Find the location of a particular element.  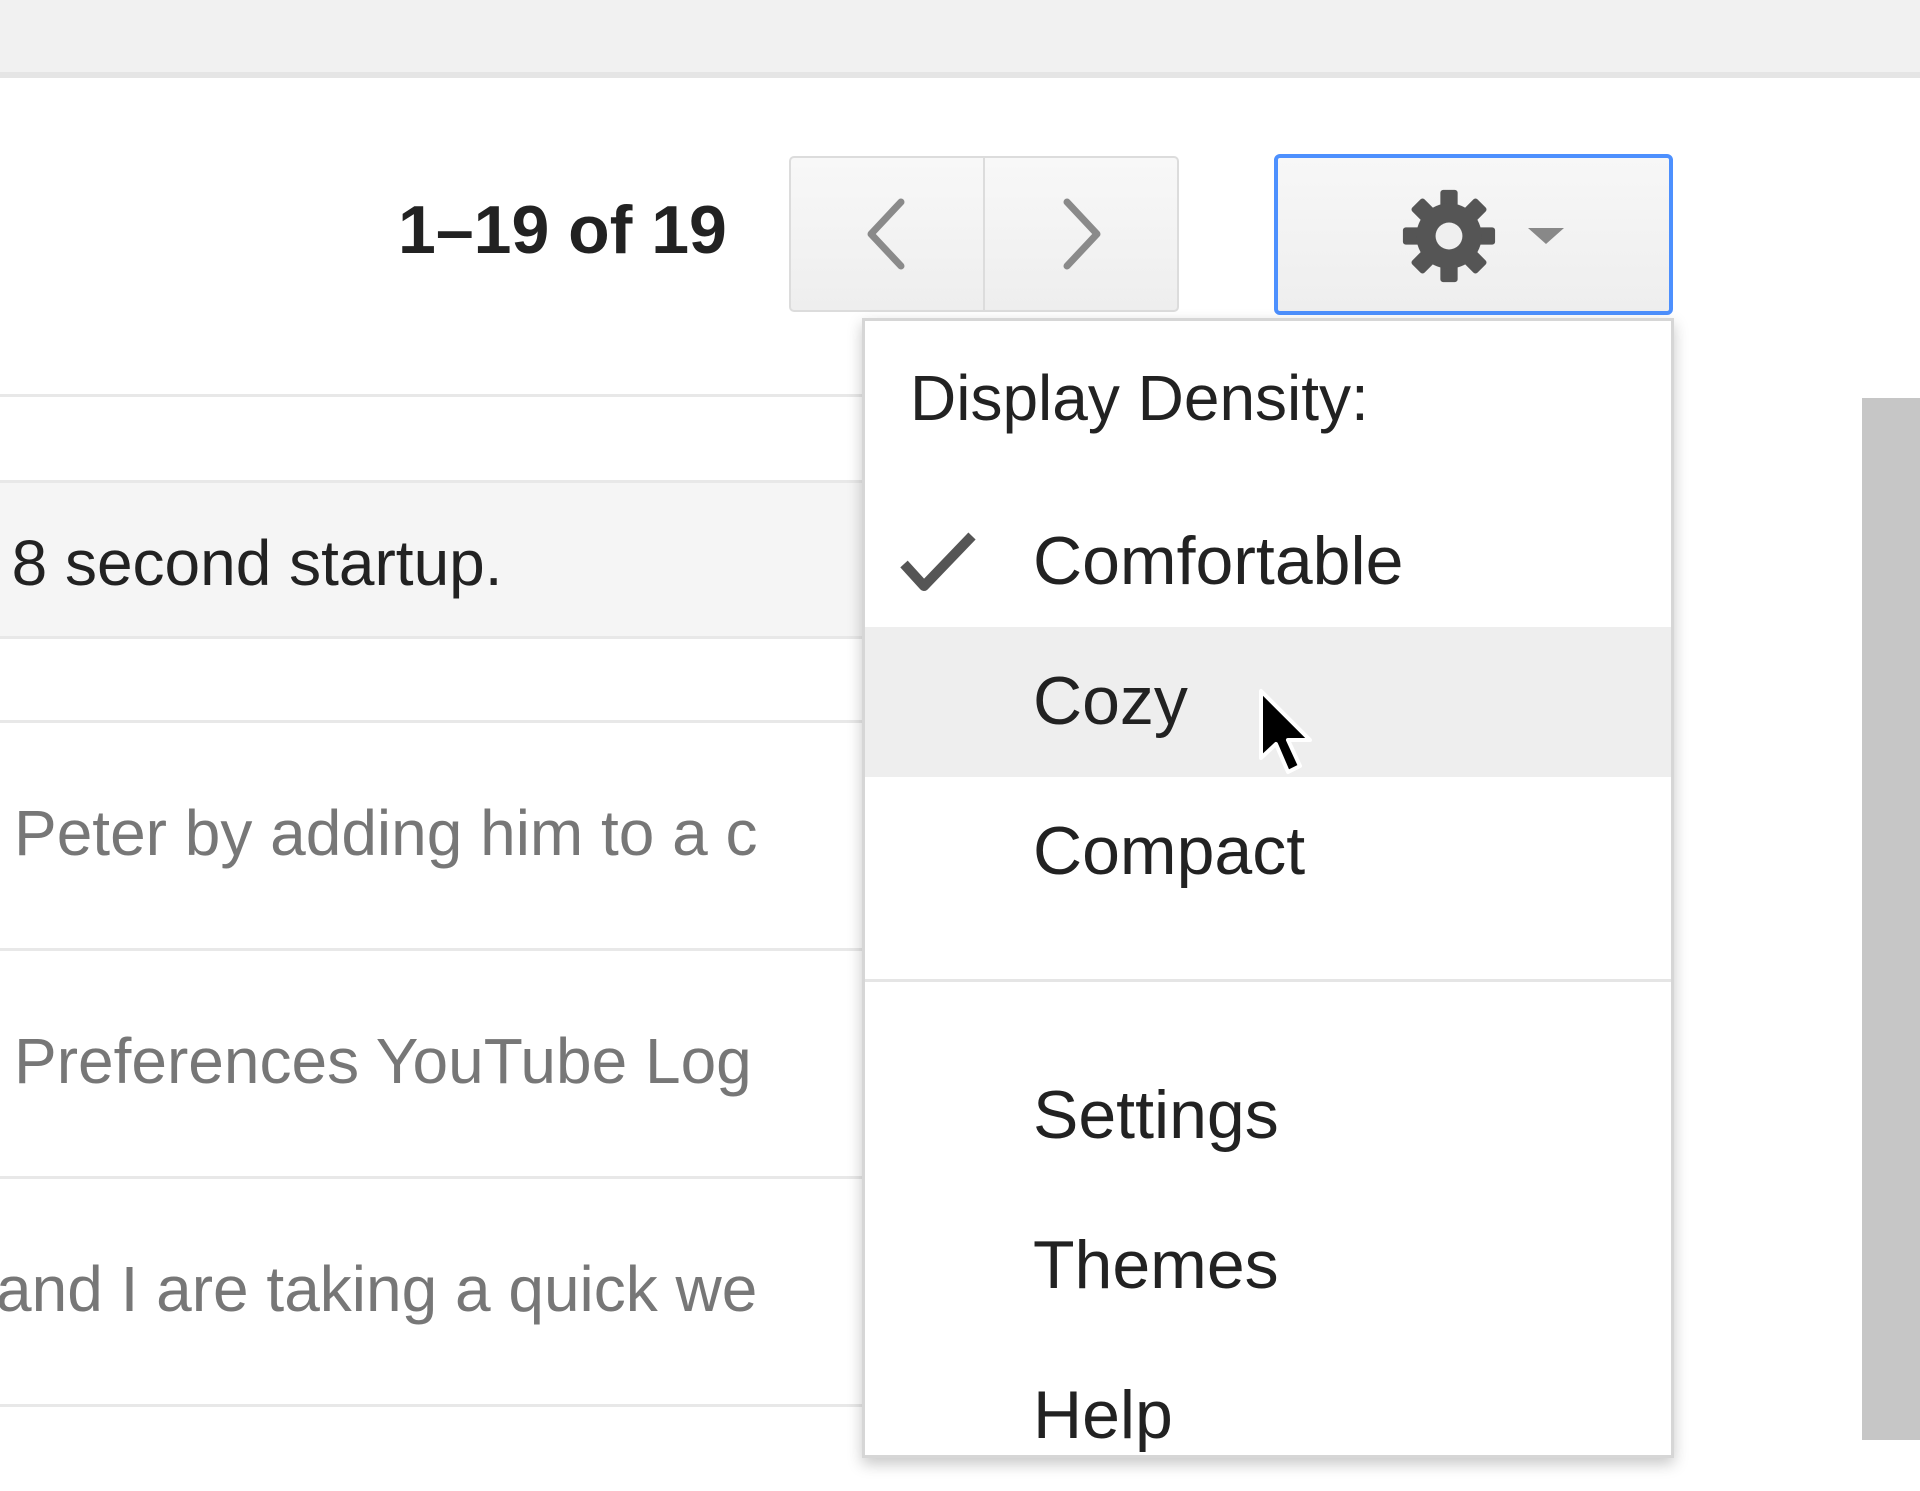

older-button is located at coordinates (887, 234).